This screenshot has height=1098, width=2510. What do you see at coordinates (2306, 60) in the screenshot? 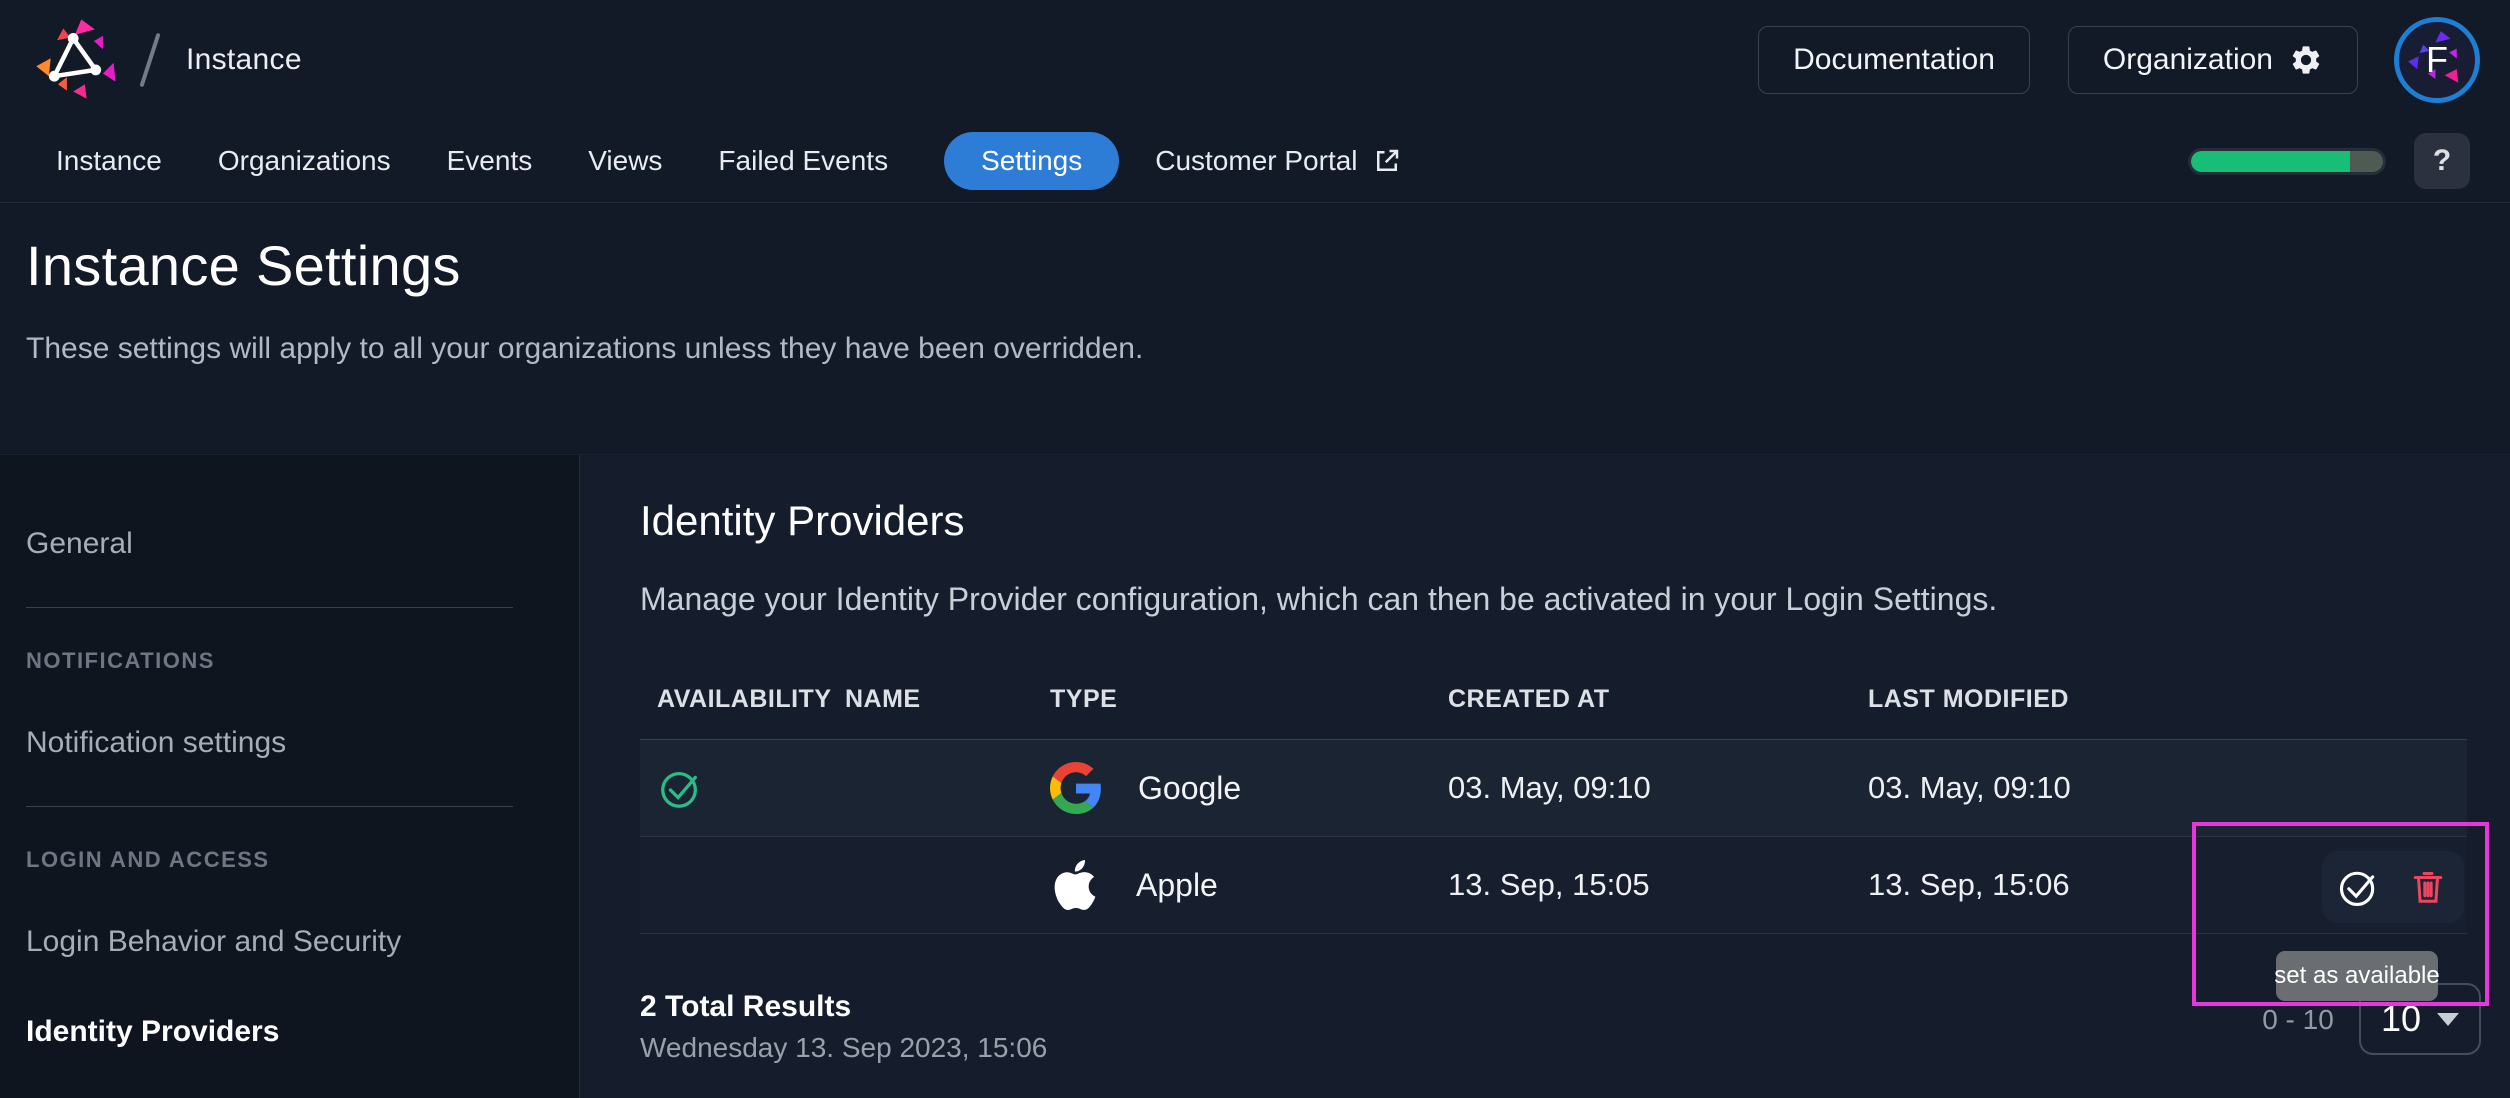
I see `gear-icon` at bounding box center [2306, 60].